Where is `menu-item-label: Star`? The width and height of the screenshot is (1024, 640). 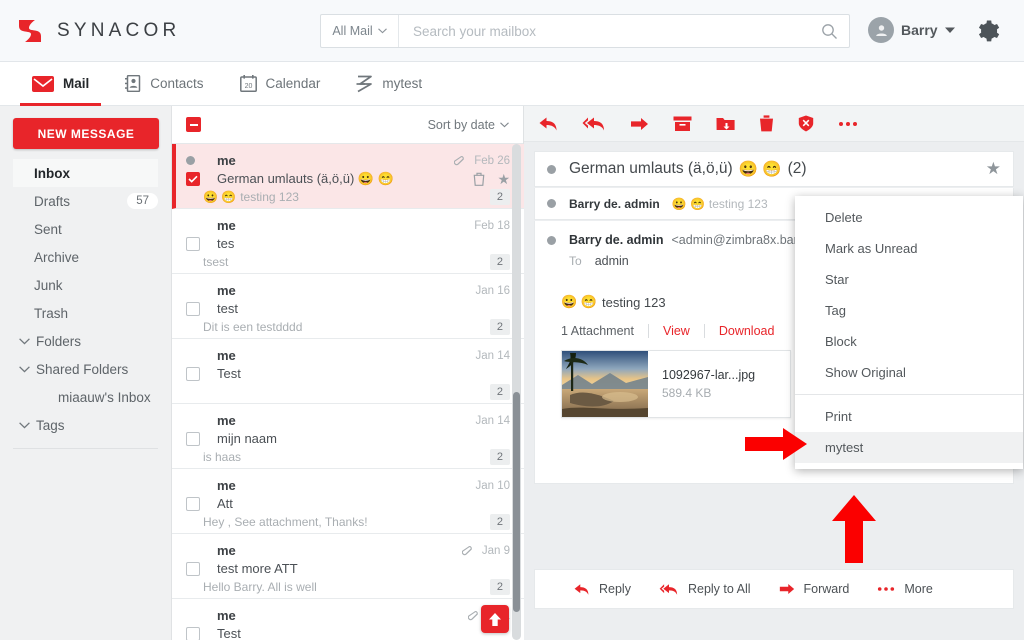
menu-item-label: Star is located at coordinates (837, 279).